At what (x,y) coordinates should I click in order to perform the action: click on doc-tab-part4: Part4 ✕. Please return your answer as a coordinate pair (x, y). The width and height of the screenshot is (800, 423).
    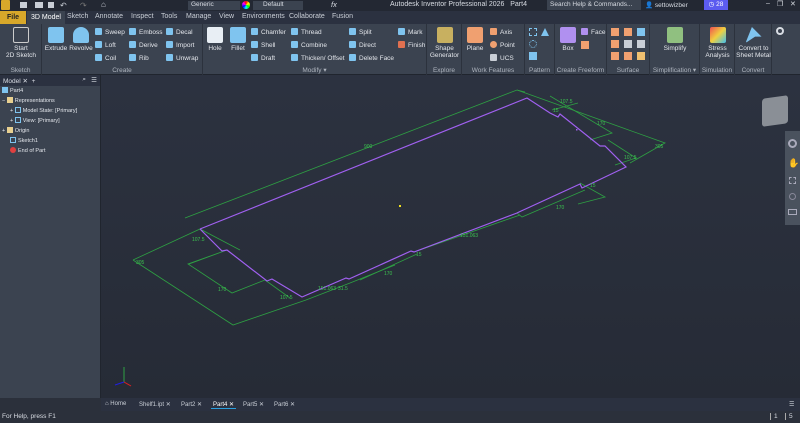
    Looking at the image, I should click on (224, 405).